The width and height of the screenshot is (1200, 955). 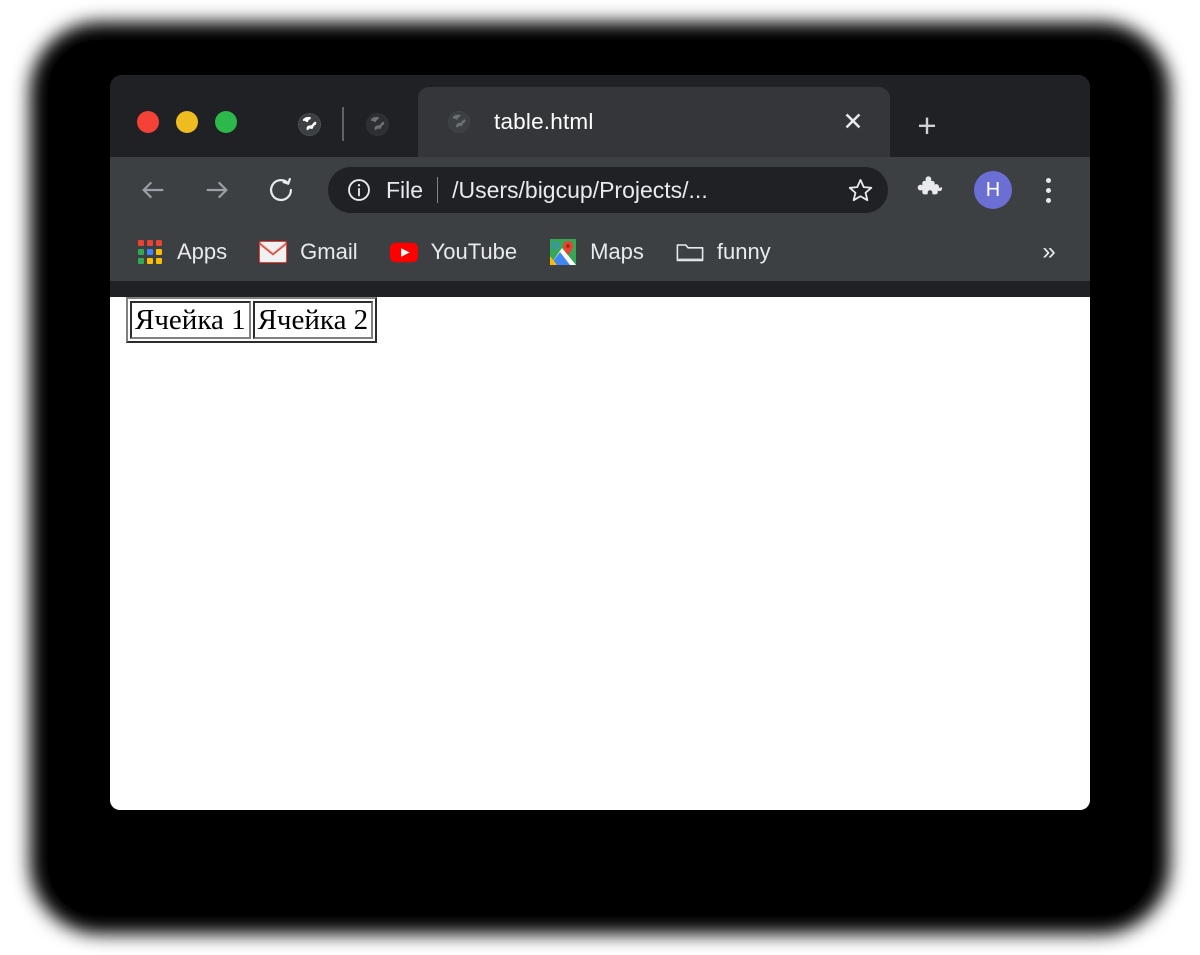 What do you see at coordinates (927, 125) in the screenshot?
I see `new-tab-button: +` at bounding box center [927, 125].